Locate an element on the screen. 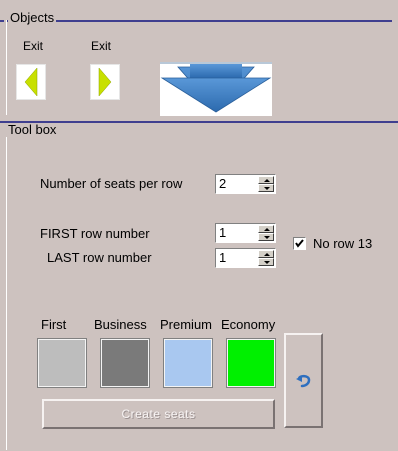 This screenshot has width=398, height=451. class-swatch-economy is located at coordinates (251, 363).